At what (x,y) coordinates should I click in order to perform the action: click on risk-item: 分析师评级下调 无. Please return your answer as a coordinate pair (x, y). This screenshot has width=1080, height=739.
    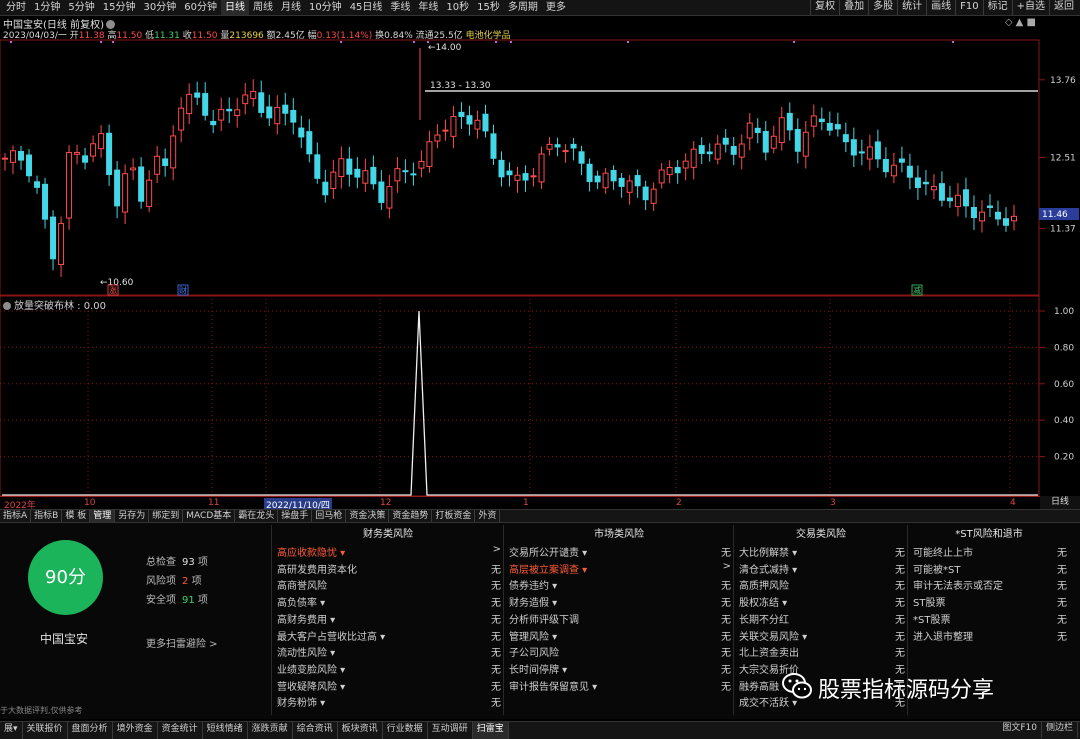
    Looking at the image, I should click on (623, 618).